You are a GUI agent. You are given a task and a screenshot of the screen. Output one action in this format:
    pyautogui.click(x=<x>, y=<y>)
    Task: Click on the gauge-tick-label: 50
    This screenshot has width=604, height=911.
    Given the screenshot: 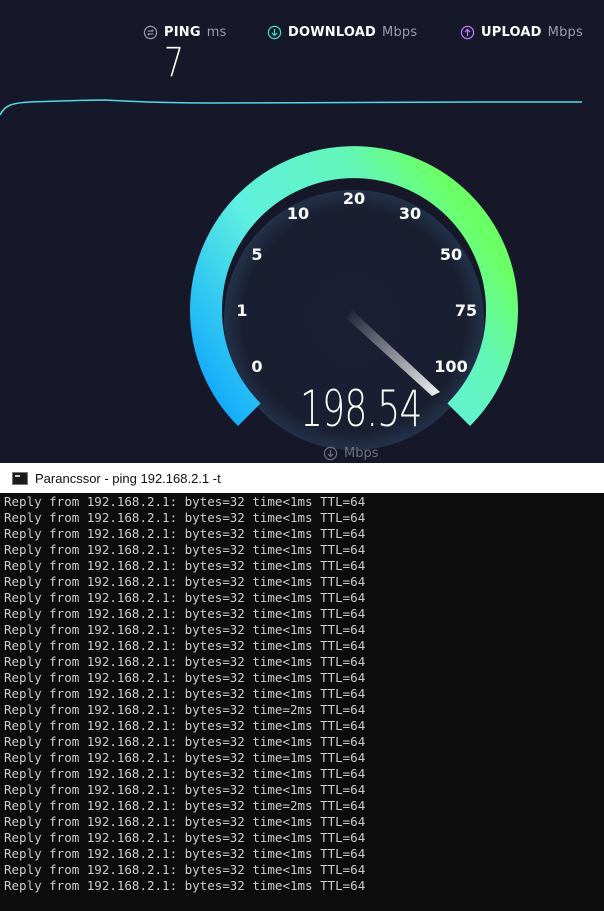 What is the action you would take?
    pyautogui.click(x=451, y=254)
    